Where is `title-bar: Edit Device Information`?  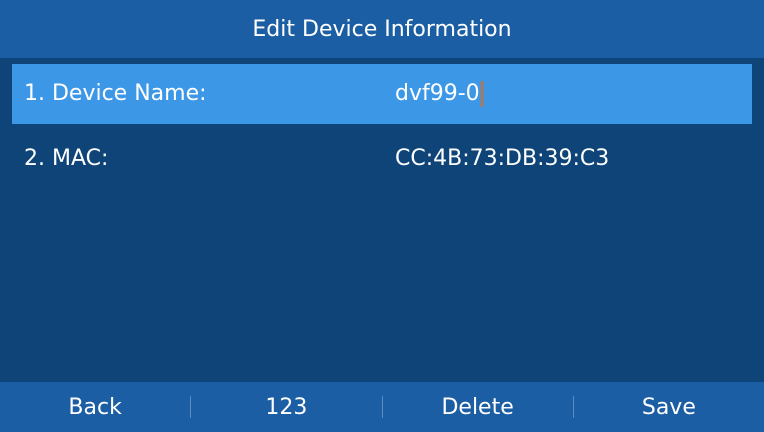
title-bar: Edit Device Information is located at coordinates (382, 29).